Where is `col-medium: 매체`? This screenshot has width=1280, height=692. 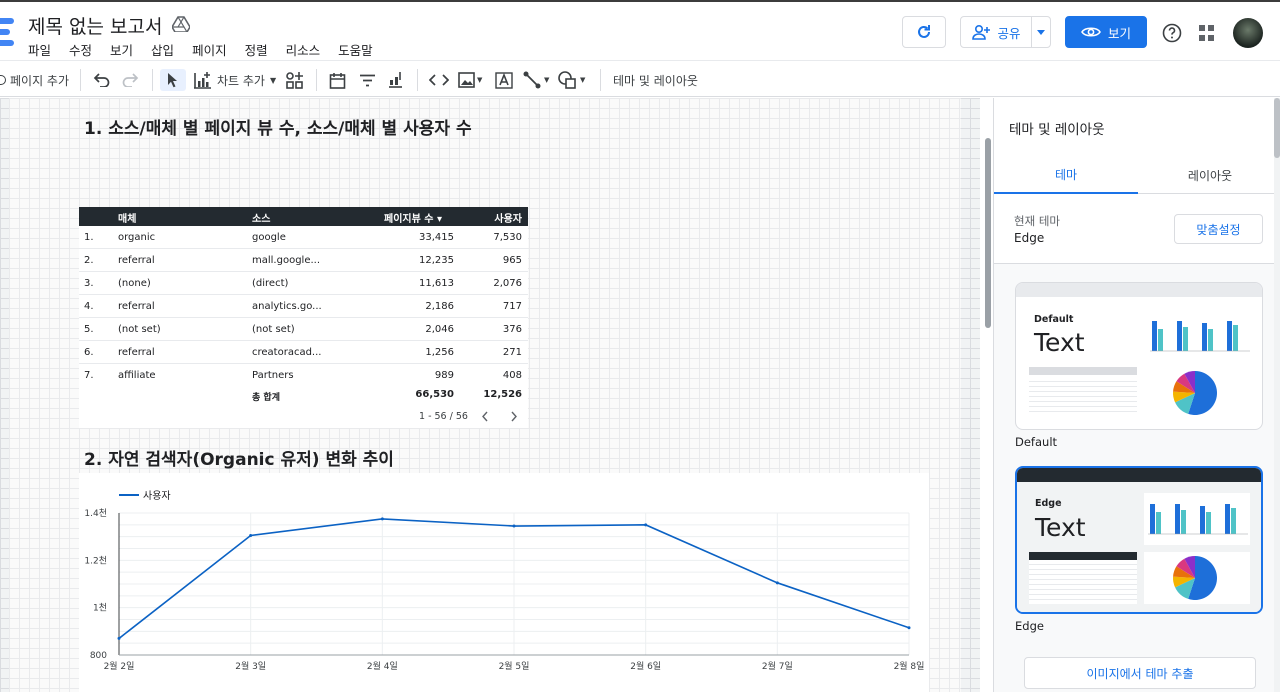
col-medium: 매체 is located at coordinates (127, 217).